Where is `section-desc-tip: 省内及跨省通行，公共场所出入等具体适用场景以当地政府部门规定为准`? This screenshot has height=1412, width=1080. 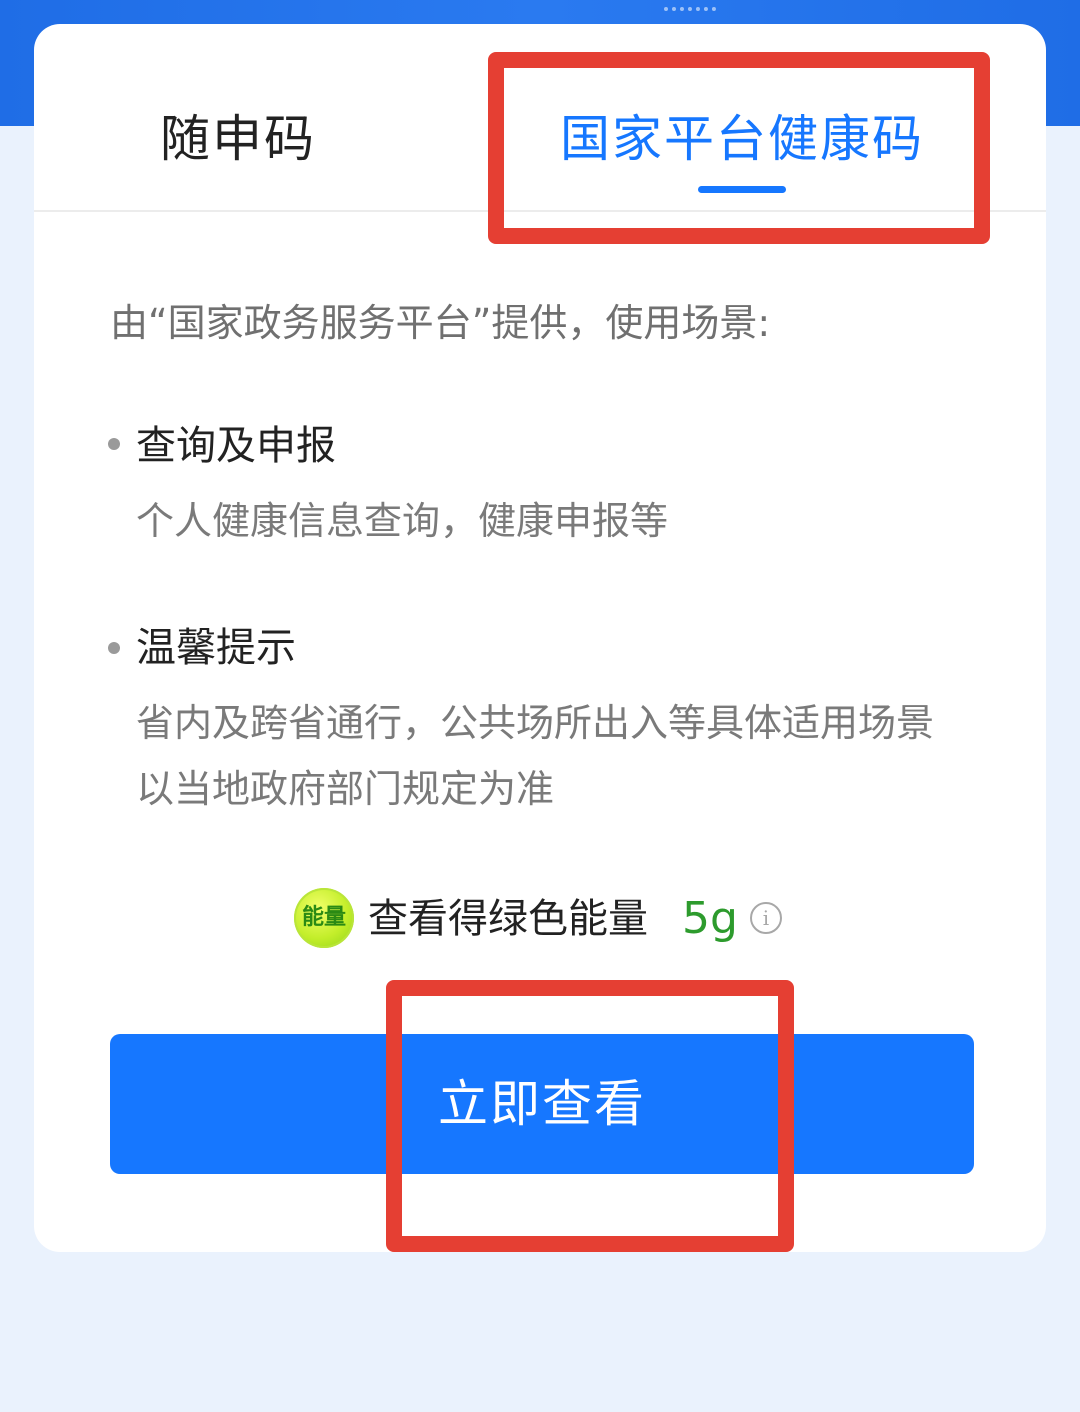 section-desc-tip: 省内及跨省通行，公共场所出入等具体适用场景以当地政府部门规定为准 is located at coordinates (535, 756).